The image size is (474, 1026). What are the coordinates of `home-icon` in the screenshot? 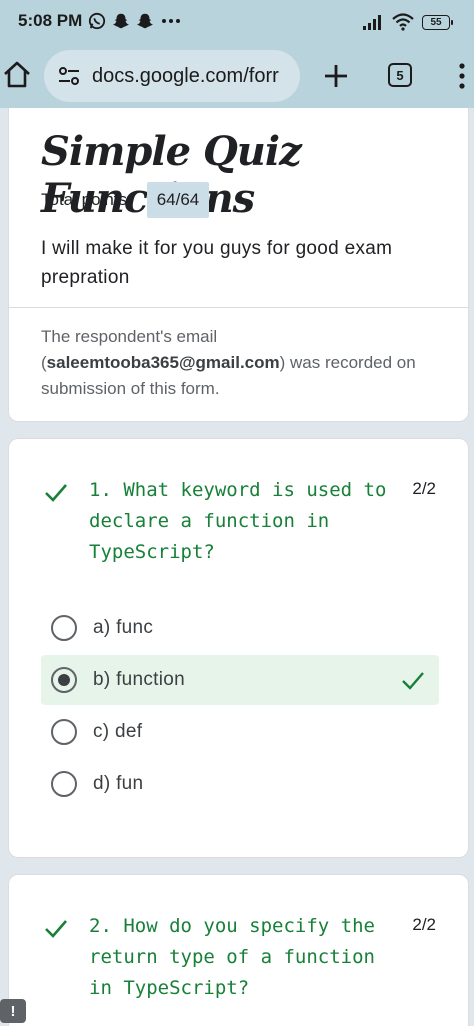 It's located at (17, 75).